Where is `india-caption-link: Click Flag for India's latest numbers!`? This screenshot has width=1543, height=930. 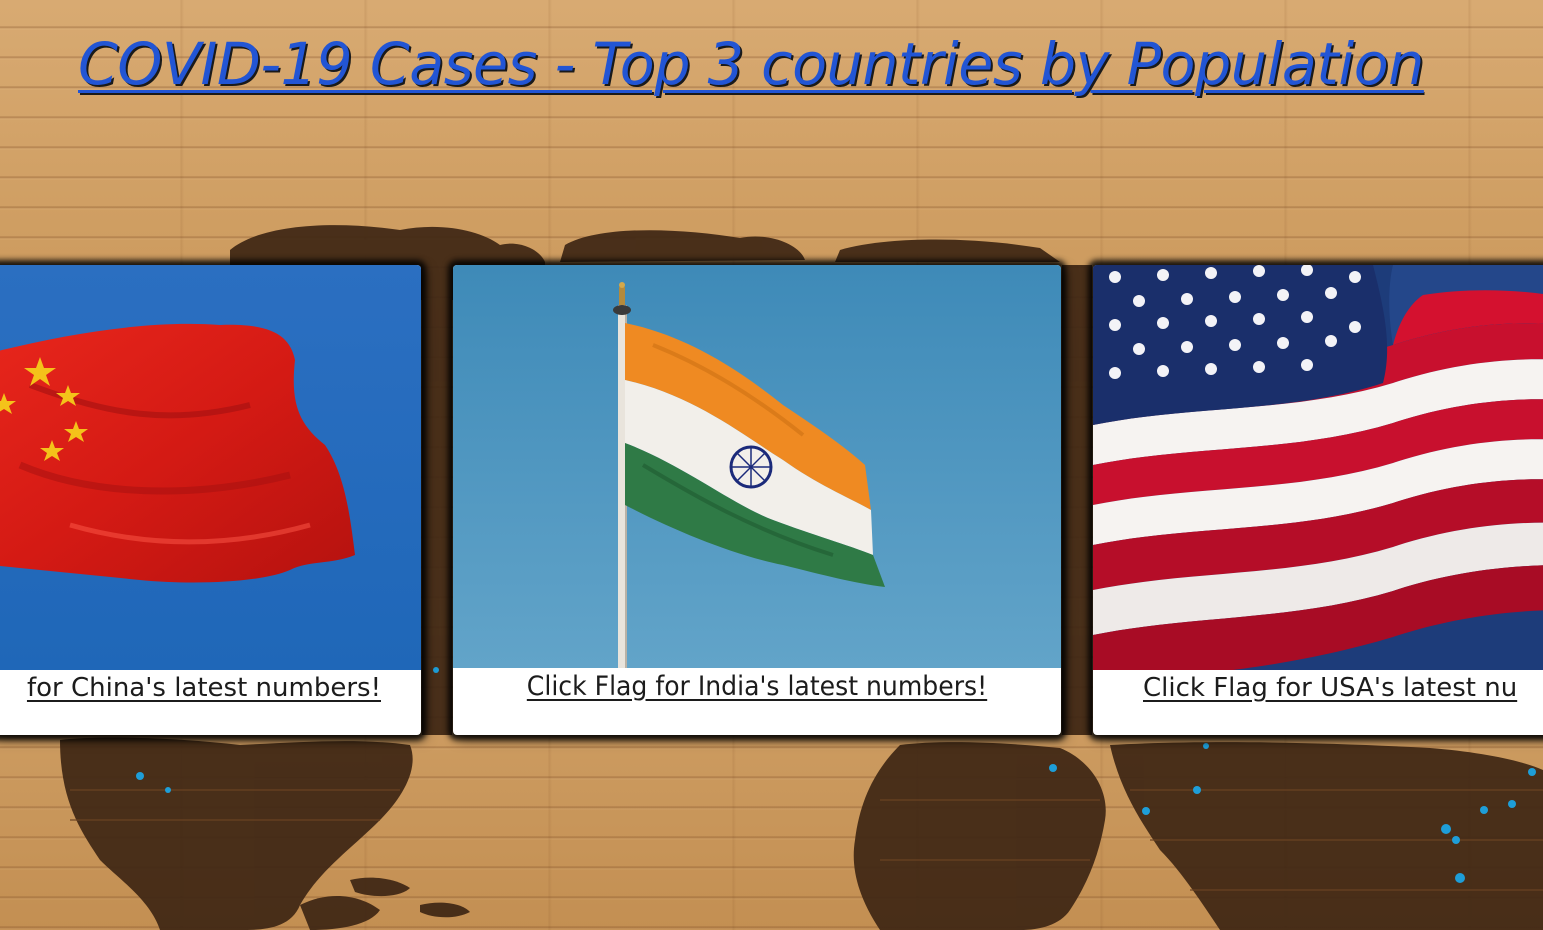 india-caption-link: Click Flag for India's latest numbers! is located at coordinates (756, 686).